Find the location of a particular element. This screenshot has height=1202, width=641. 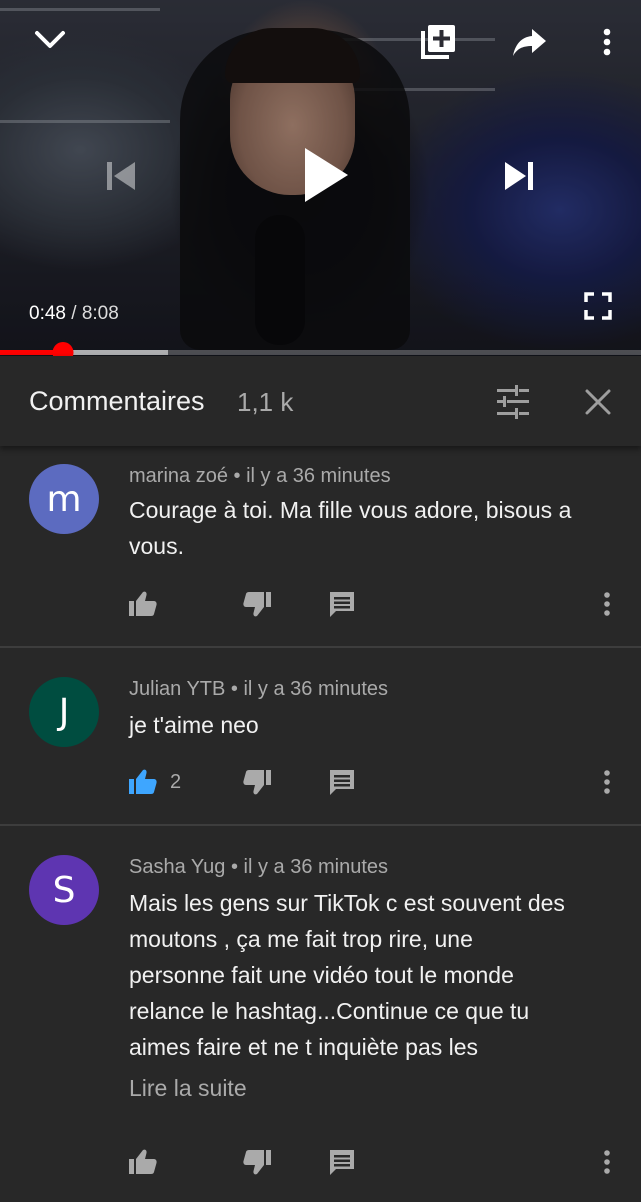

skip-previous-icon is located at coordinates (121, 176).